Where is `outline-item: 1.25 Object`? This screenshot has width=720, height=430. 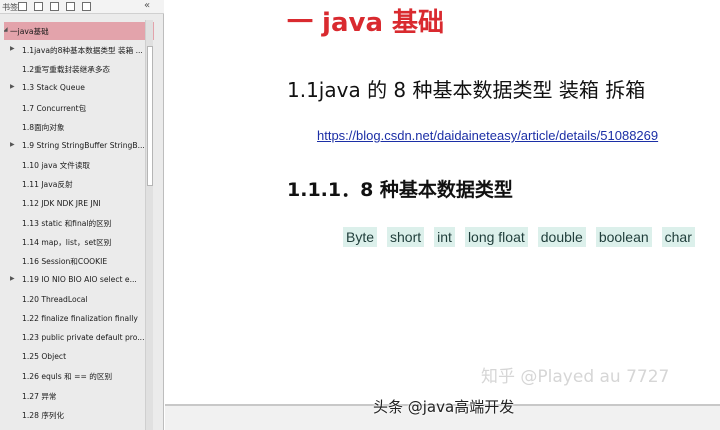
outline-item: 1.25 Object is located at coordinates (78, 357).